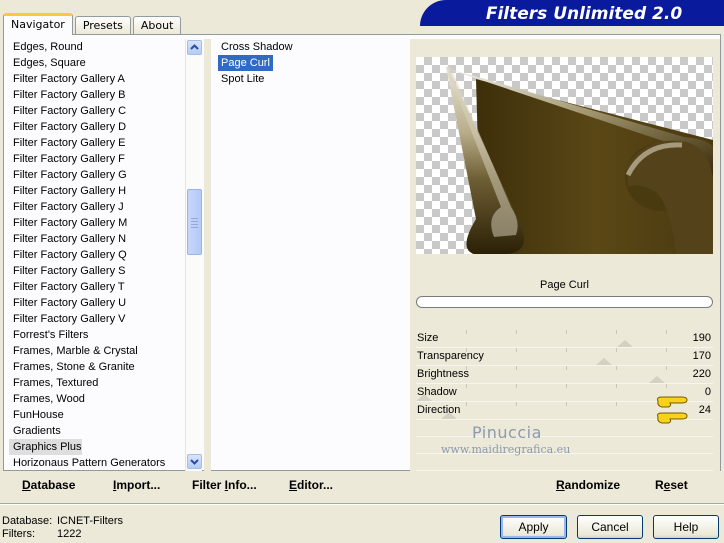  Describe the element at coordinates (96, 383) in the screenshot. I see `category-item: Frames, Textured` at that location.